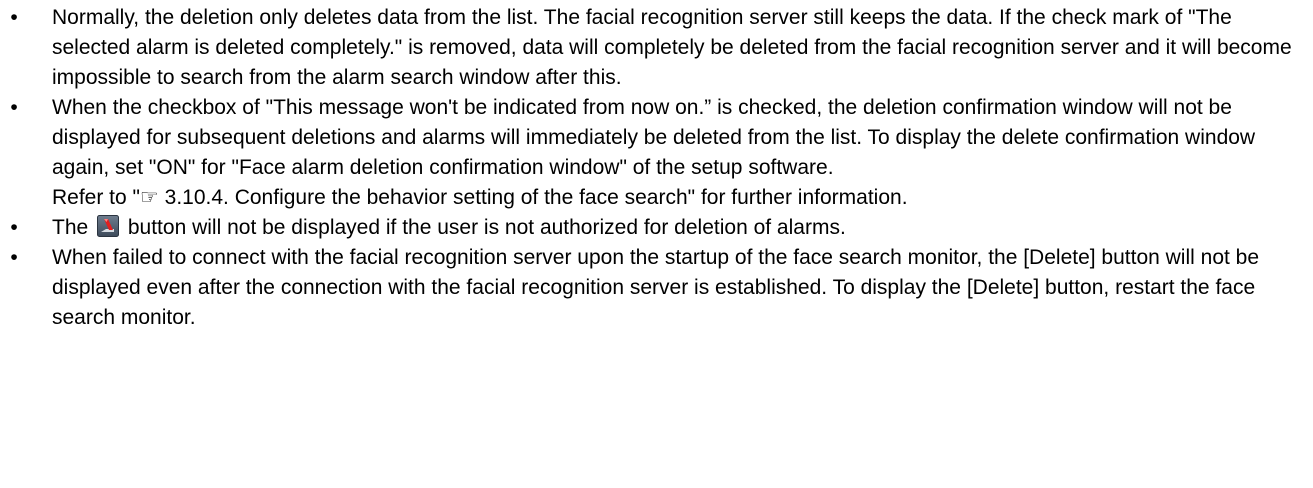  What do you see at coordinates (108, 226) in the screenshot?
I see `delete-alarm-icon` at bounding box center [108, 226].